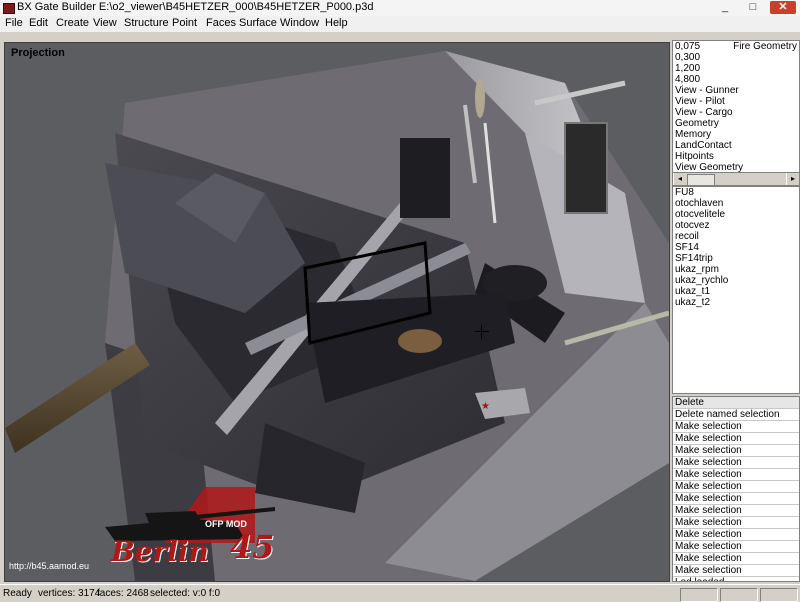 The width and height of the screenshot is (800, 602). Describe the element at coordinates (184, 23) in the screenshot. I see `menu-point: Point` at that location.